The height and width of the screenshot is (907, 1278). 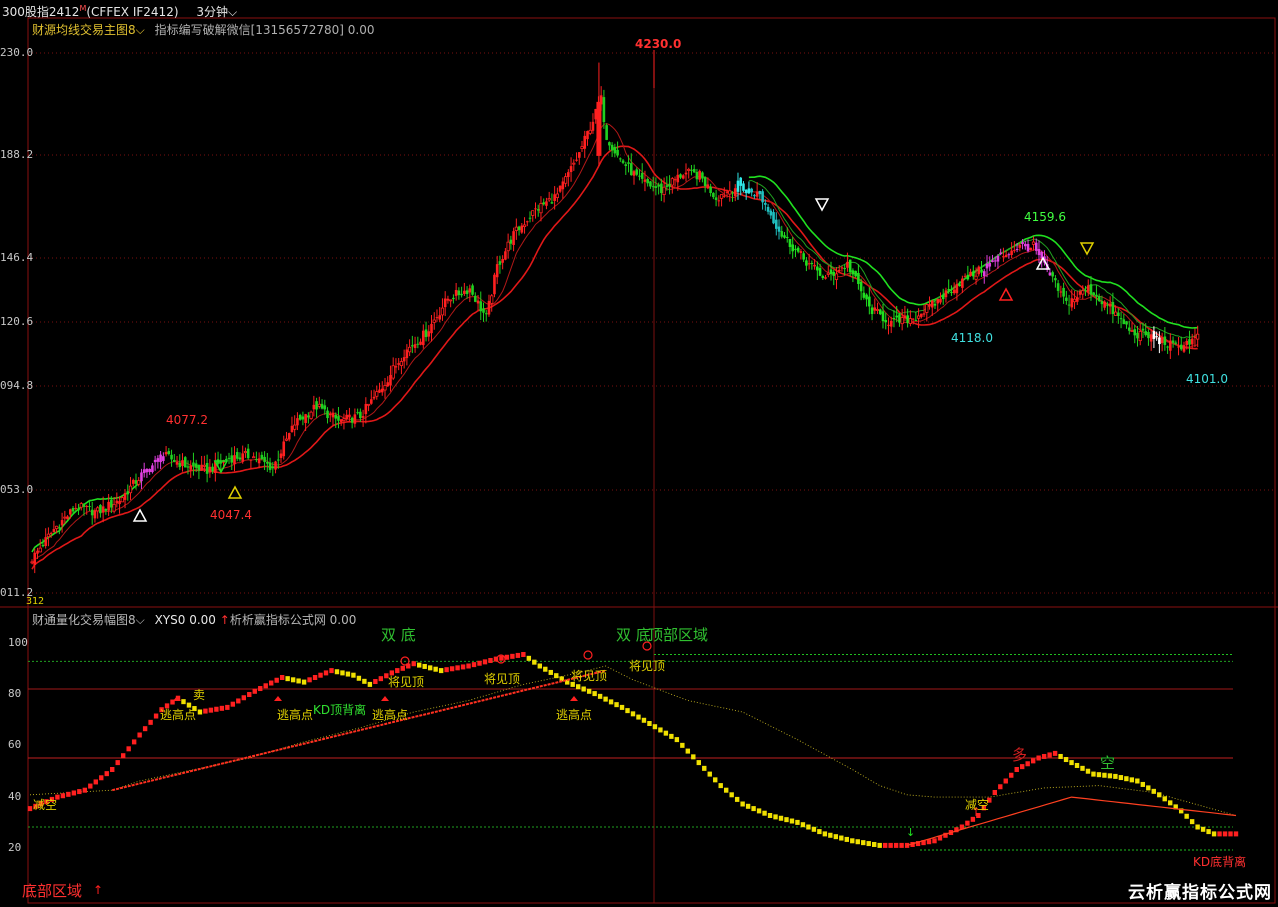 What do you see at coordinates (187, 420) in the screenshot?
I see `price-label: 4077.2` at bounding box center [187, 420].